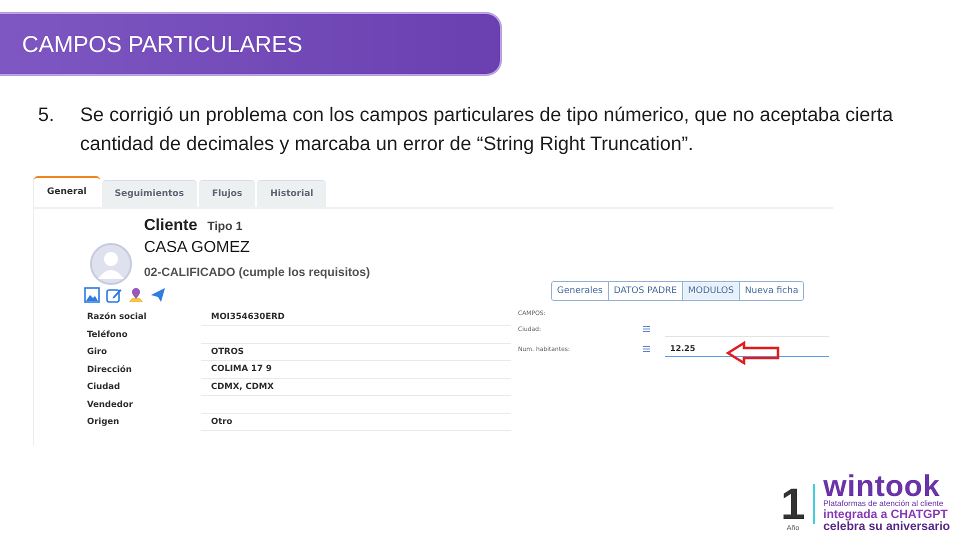 This screenshot has width=960, height=540. I want to click on input-field: 12.25, so click(747, 348).